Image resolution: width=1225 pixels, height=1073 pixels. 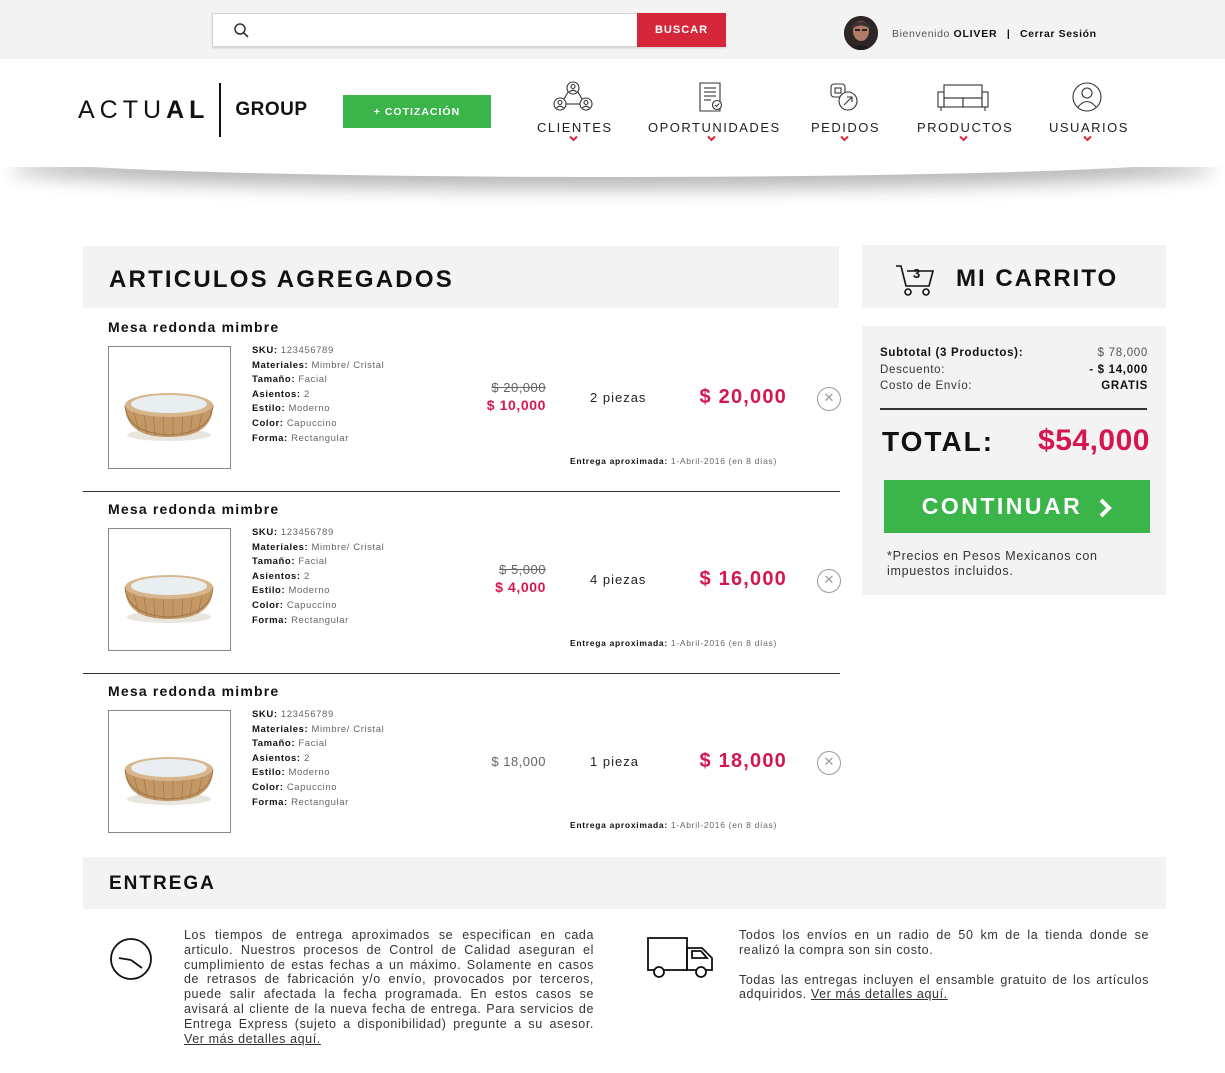 I want to click on truck-icon, so click(x=680, y=957).